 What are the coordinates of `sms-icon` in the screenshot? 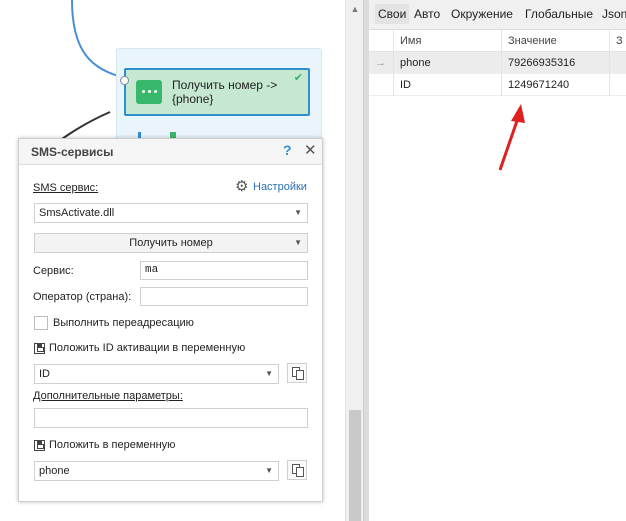 It's located at (149, 92).